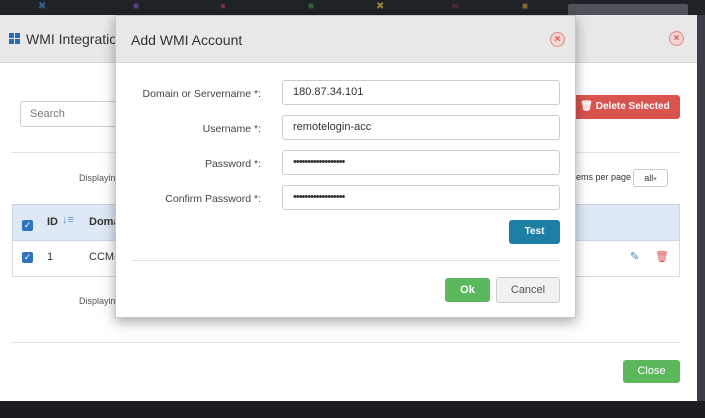  Describe the element at coordinates (72, 39) in the screenshot. I see `wmi-integration-title: WMI Integratio` at that location.